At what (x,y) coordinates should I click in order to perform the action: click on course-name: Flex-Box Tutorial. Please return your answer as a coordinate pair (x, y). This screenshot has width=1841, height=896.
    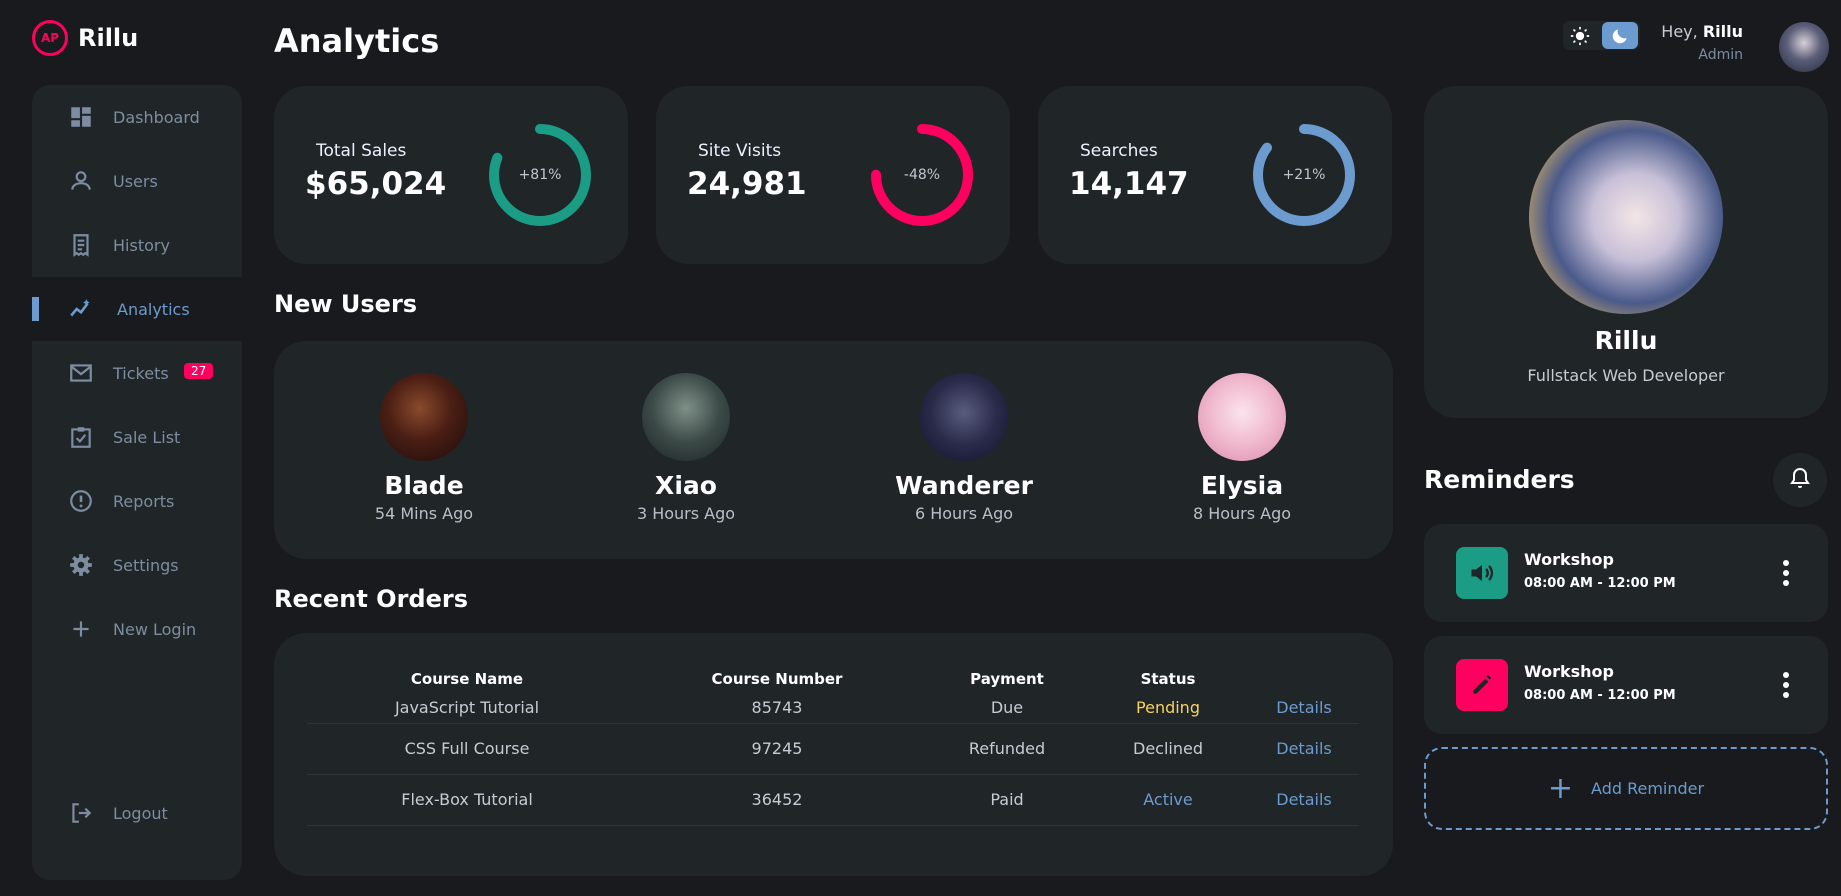
    Looking at the image, I should click on (467, 800).